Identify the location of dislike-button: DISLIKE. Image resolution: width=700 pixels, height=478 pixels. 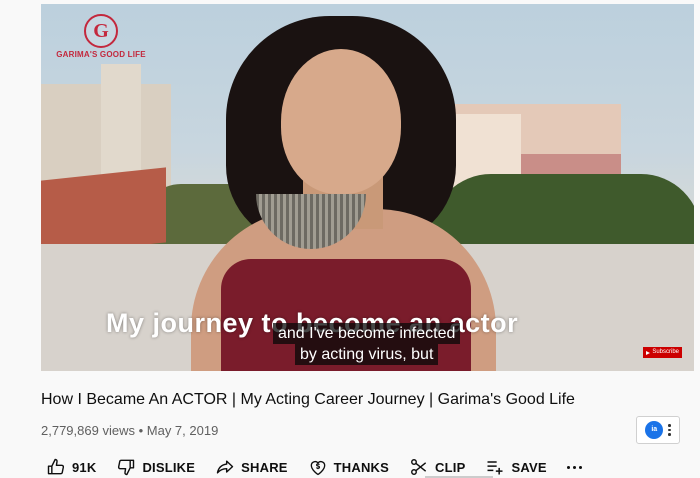
(155, 467).